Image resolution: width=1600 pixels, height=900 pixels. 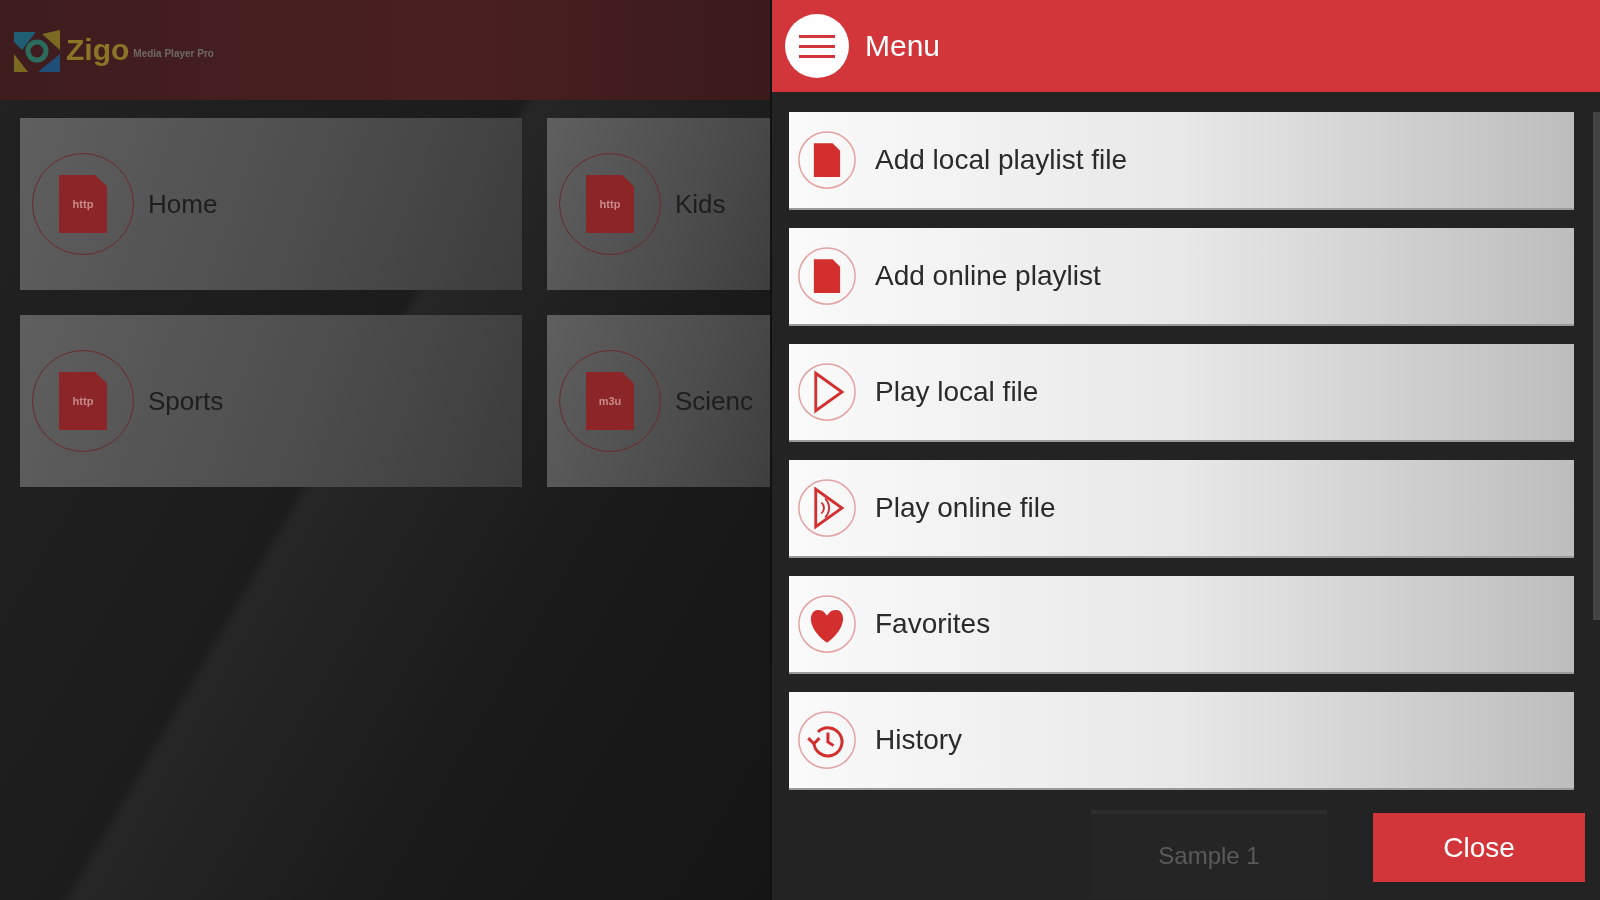 I want to click on menu-item: Play online file, so click(x=1181, y=509).